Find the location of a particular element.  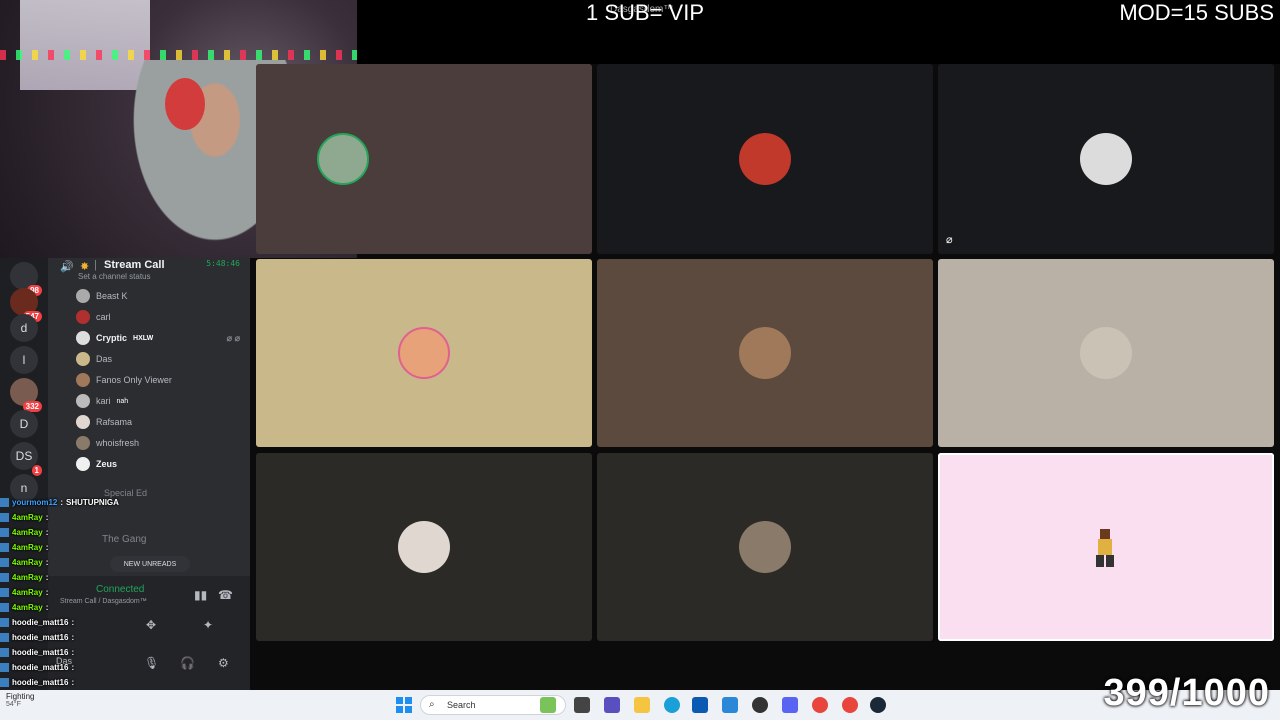

outlook-icon is located at coordinates (730, 705).